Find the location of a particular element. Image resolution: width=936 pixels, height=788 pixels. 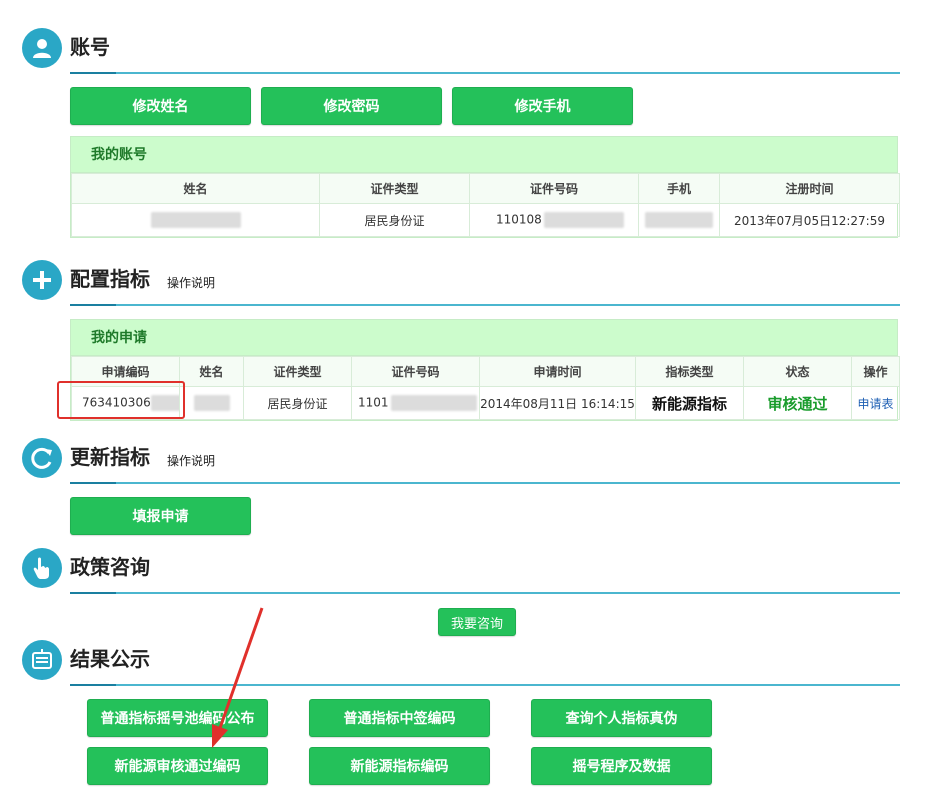

redacted-phone is located at coordinates (679, 220).